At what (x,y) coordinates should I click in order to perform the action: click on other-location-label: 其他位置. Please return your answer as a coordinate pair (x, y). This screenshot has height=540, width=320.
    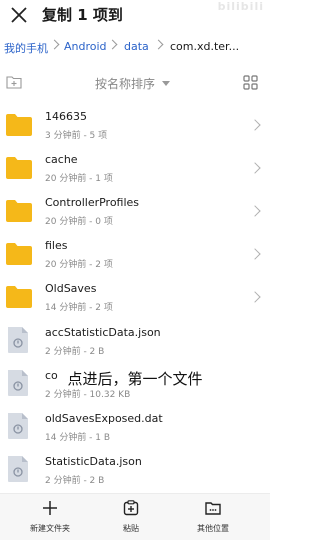
    Looking at the image, I should click on (213, 528).